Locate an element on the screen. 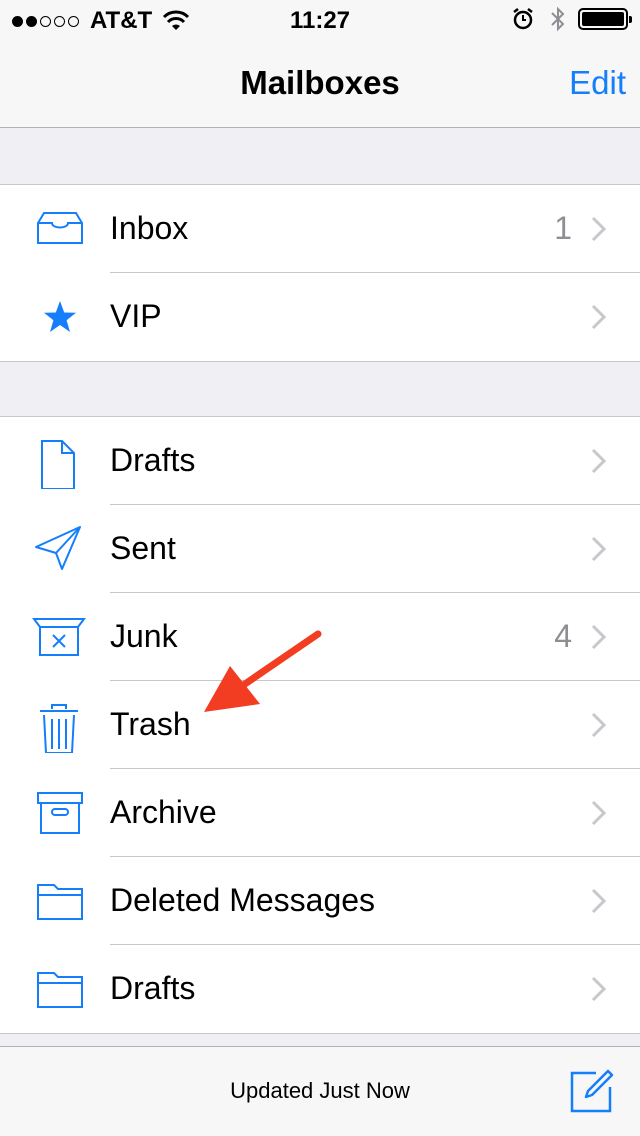 The image size is (640, 1136). navigation-bar: Mailboxes Edit is located at coordinates (320, 84).